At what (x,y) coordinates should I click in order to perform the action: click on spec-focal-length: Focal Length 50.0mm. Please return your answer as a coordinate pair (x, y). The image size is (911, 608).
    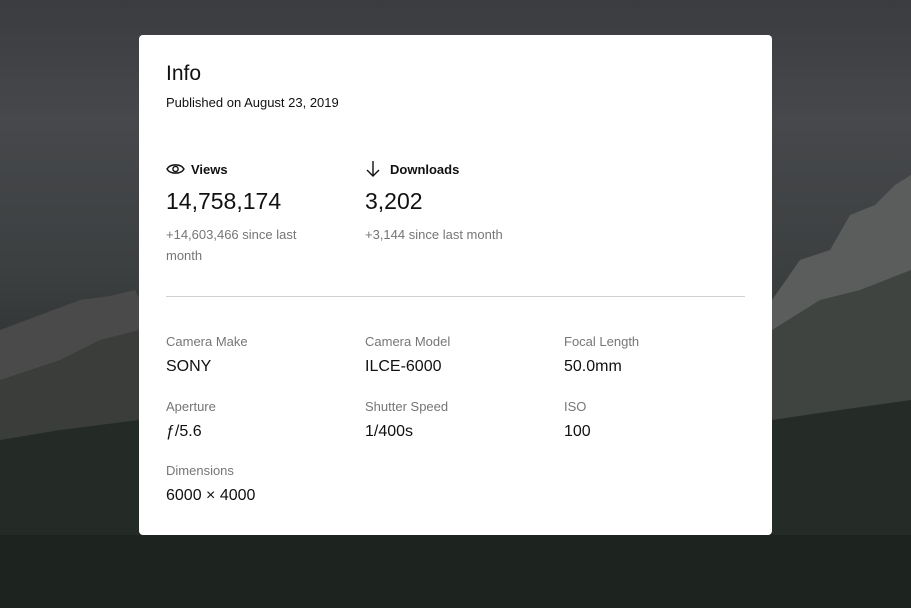
    Looking at the image, I should click on (654, 355).